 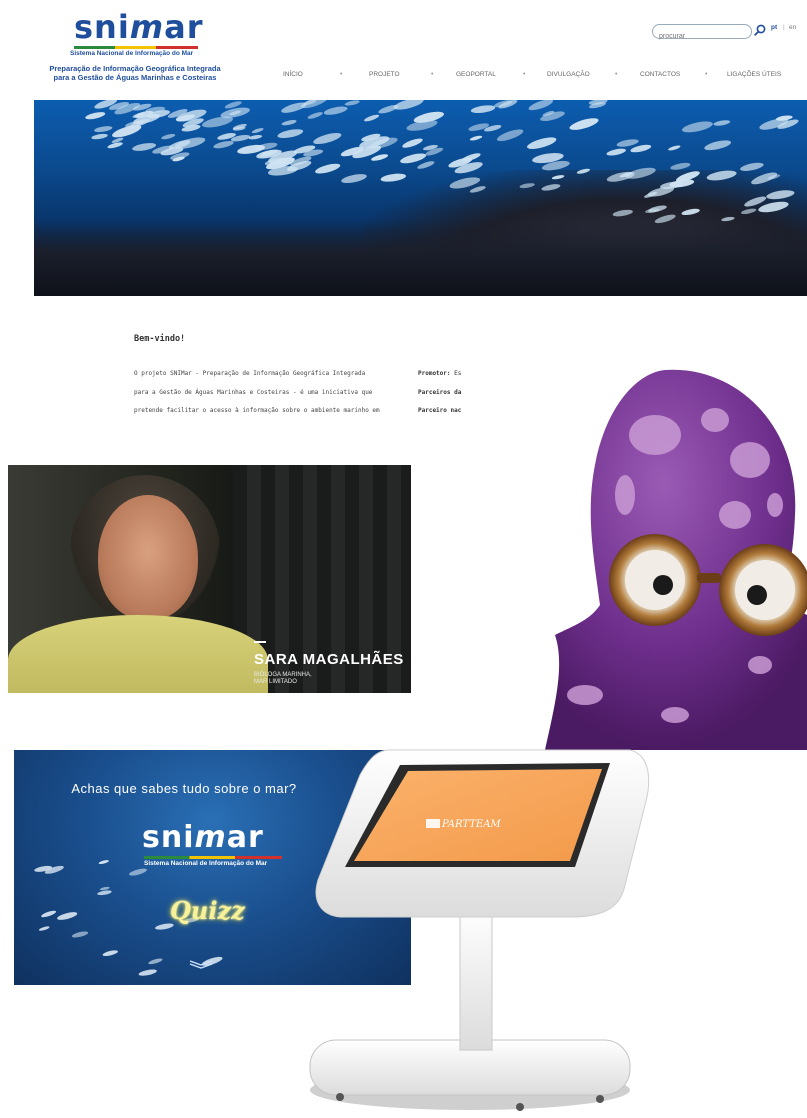 I want to click on parceiros-line: Parceiros da, so click(x=439, y=392).